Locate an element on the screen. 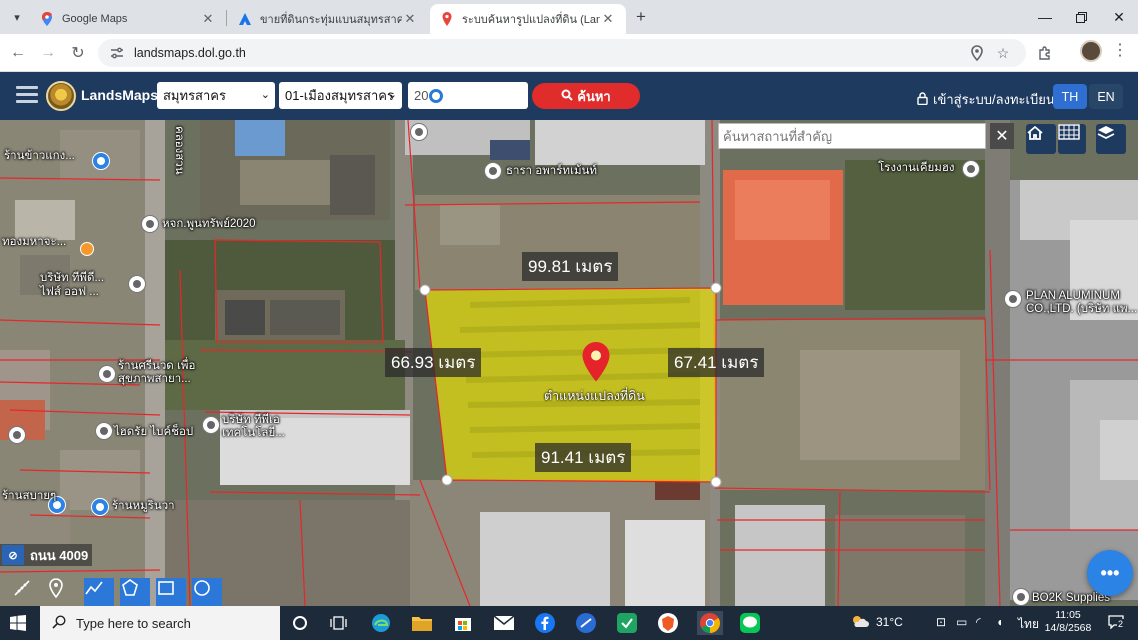 Image resolution: width=1138 pixels, height=640 pixels. road-name: ถนน 4009 is located at coordinates (59, 555).